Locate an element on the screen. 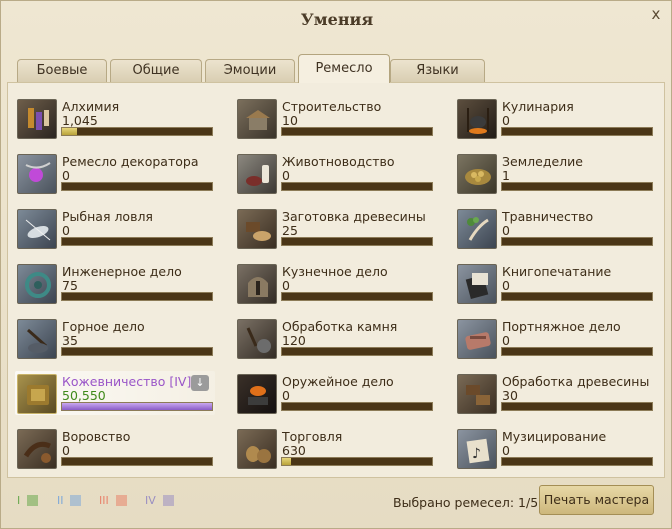 The image size is (672, 529). window-title: Умения is located at coordinates (337, 19).